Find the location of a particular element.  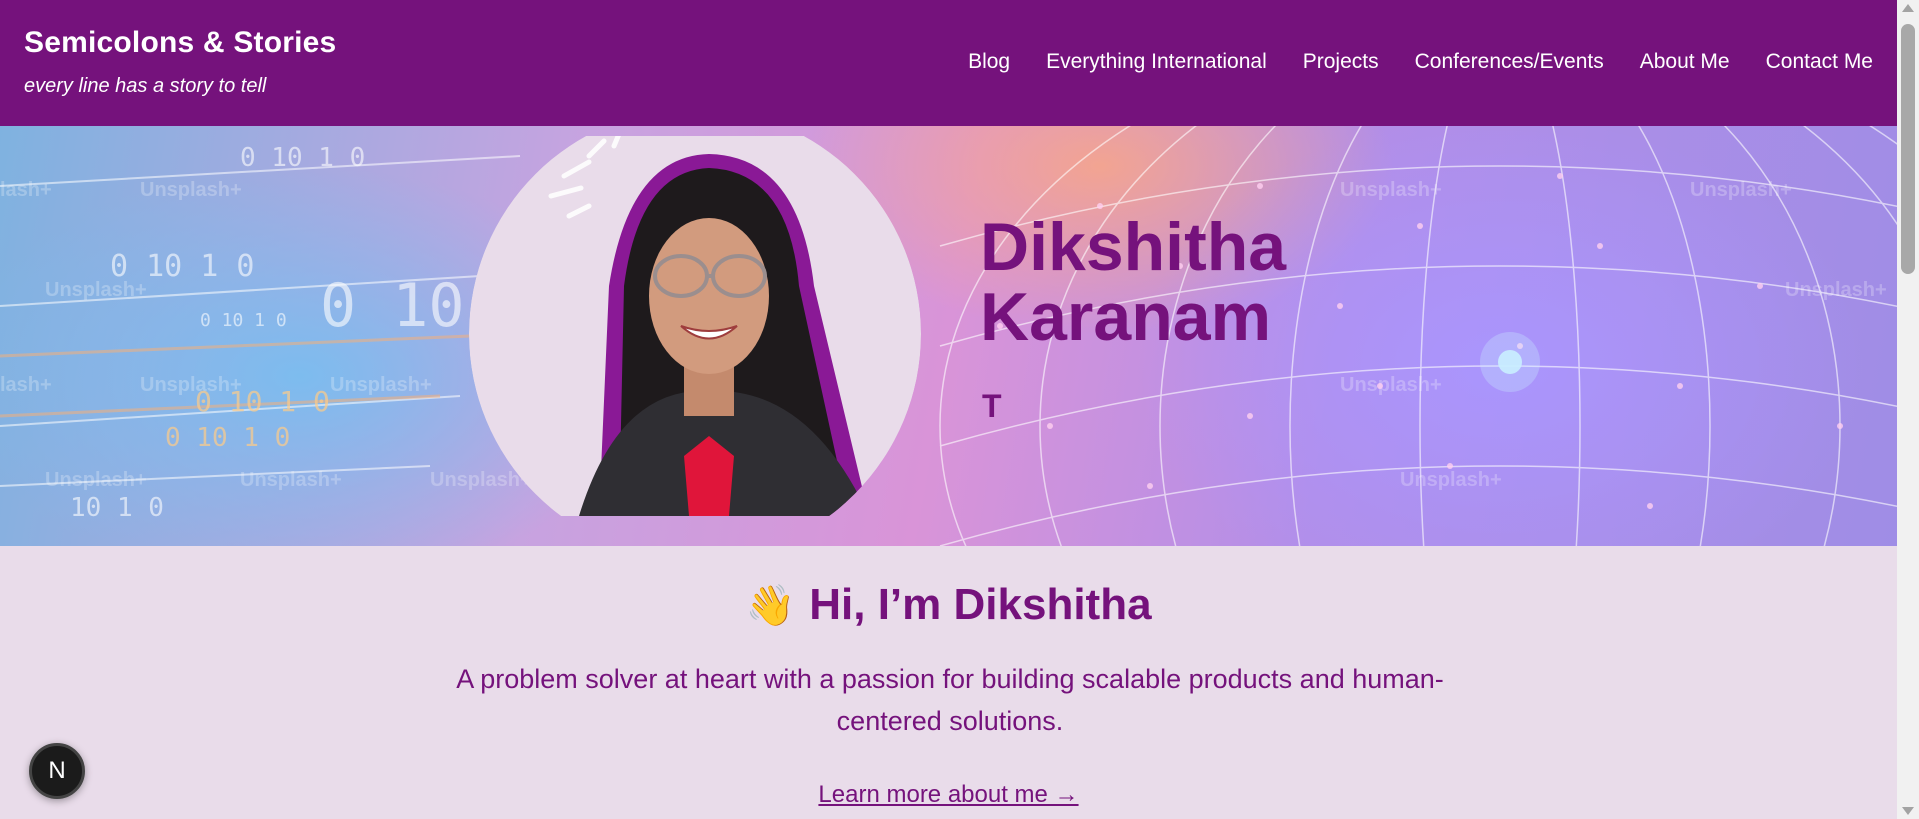

svg-text: 0 10 is located at coordinates (392, 306).